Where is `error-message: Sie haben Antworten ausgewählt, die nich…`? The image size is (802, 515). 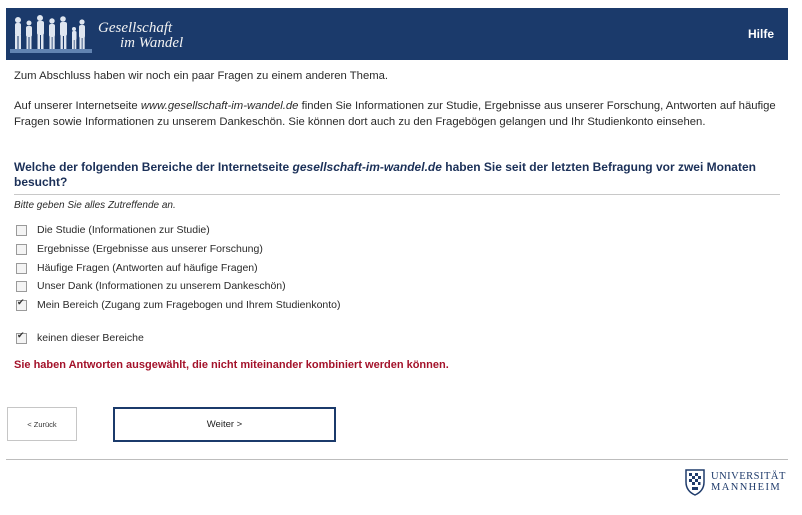 error-message: Sie haben Antworten ausgewählt, die nich… is located at coordinates (231, 365).